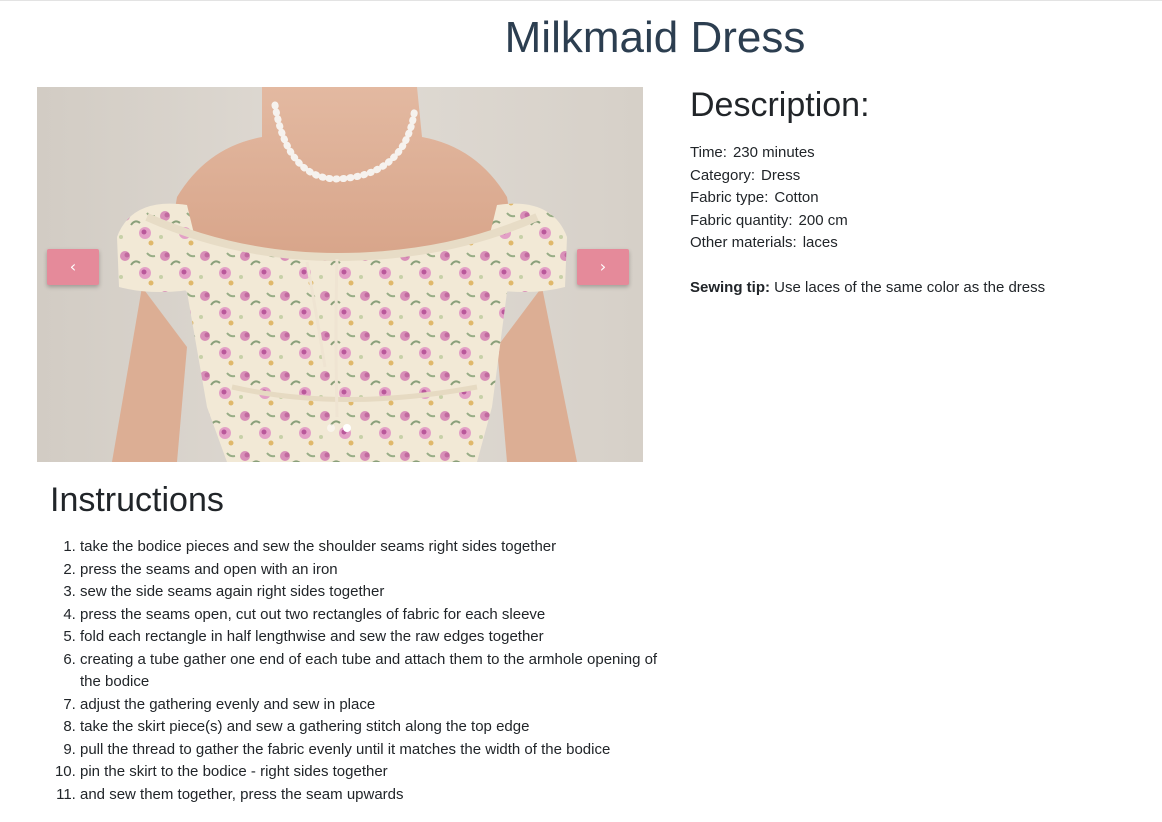 This screenshot has height=822, width=1162. I want to click on detail-label: Other materials:, so click(743, 242).